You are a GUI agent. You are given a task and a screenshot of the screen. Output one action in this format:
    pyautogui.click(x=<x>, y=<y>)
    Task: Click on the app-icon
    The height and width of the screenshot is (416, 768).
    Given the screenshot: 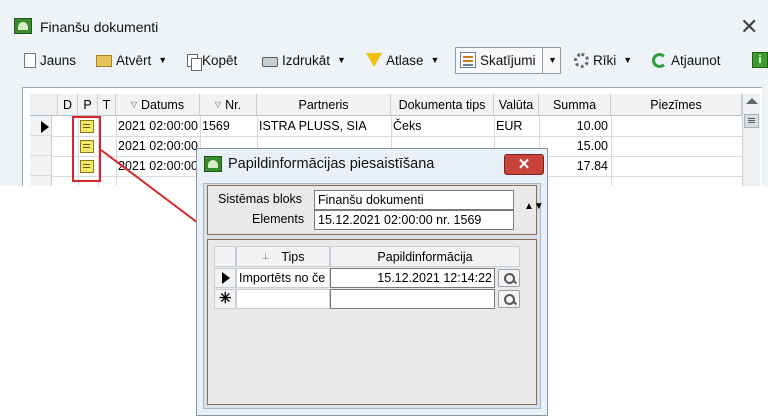 What is the action you would take?
    pyautogui.click(x=213, y=164)
    